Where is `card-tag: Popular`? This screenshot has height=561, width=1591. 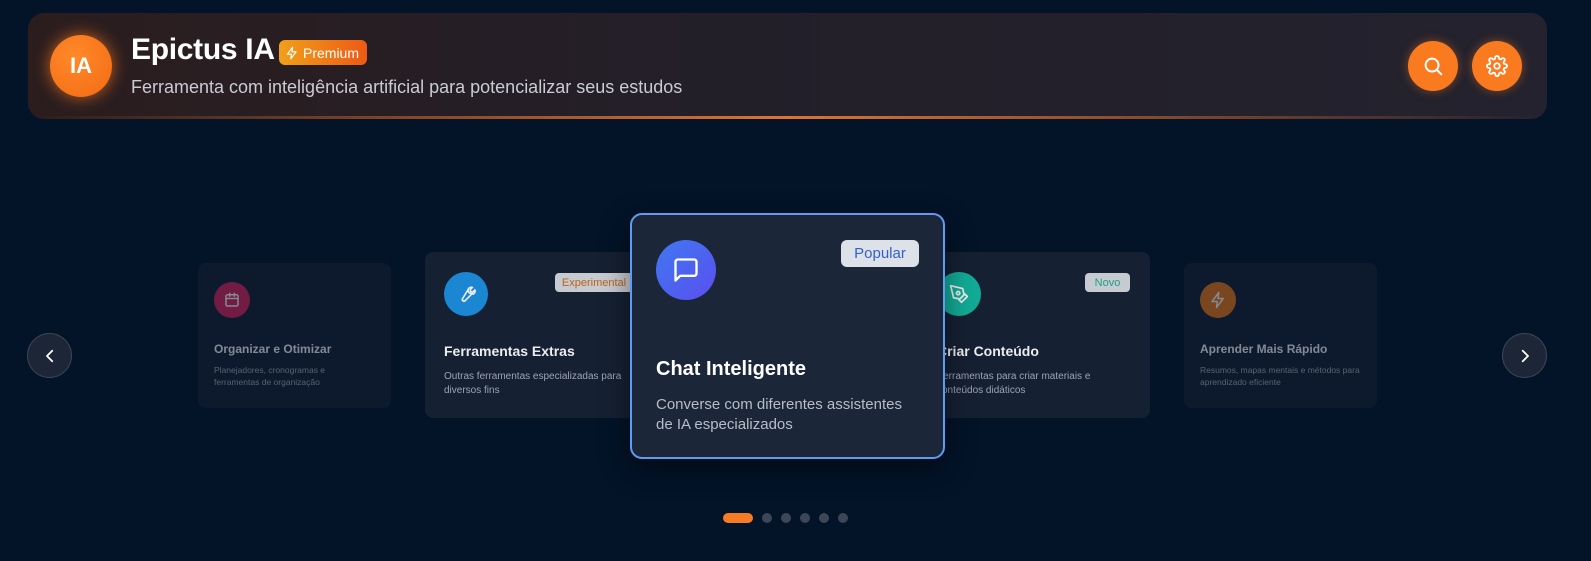
card-tag: Popular is located at coordinates (880, 253).